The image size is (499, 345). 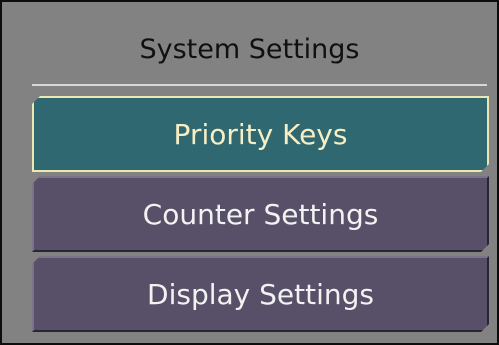 What do you see at coordinates (249, 49) in the screenshot?
I see `panel-title: System Settings` at bounding box center [249, 49].